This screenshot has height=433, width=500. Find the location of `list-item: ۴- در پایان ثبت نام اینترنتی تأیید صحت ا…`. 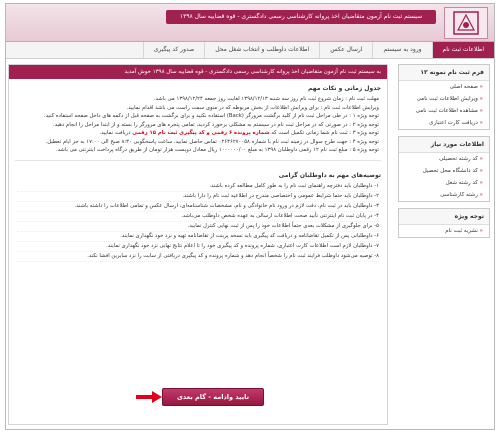

list-item: ۴- در پایان ثبت نام اینترنتی تأیید صحت ا… is located at coordinates (198, 217).